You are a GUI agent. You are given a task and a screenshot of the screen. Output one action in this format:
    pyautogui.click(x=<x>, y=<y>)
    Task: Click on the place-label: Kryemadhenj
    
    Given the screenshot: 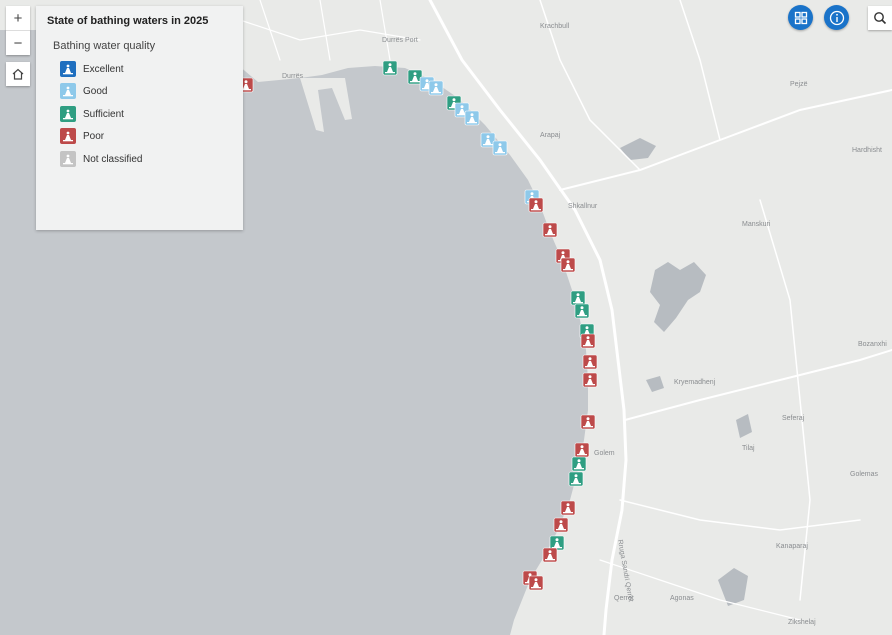 What is the action you would take?
    pyautogui.click(x=695, y=382)
    